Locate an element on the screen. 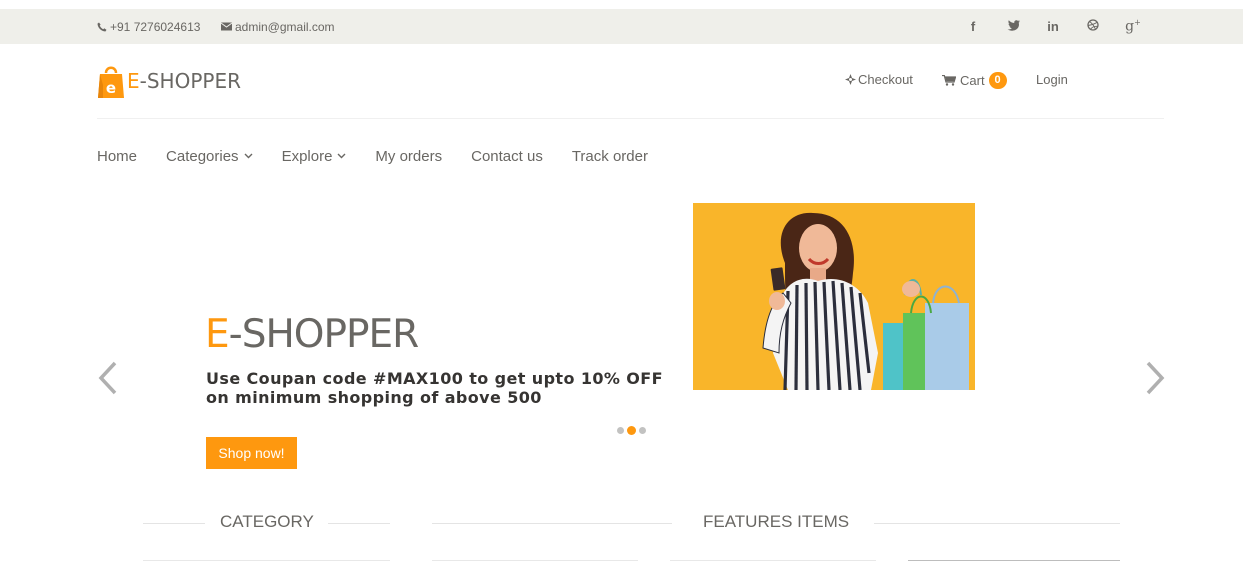 This screenshot has width=1243, height=563. category-divider-right is located at coordinates (359, 523).